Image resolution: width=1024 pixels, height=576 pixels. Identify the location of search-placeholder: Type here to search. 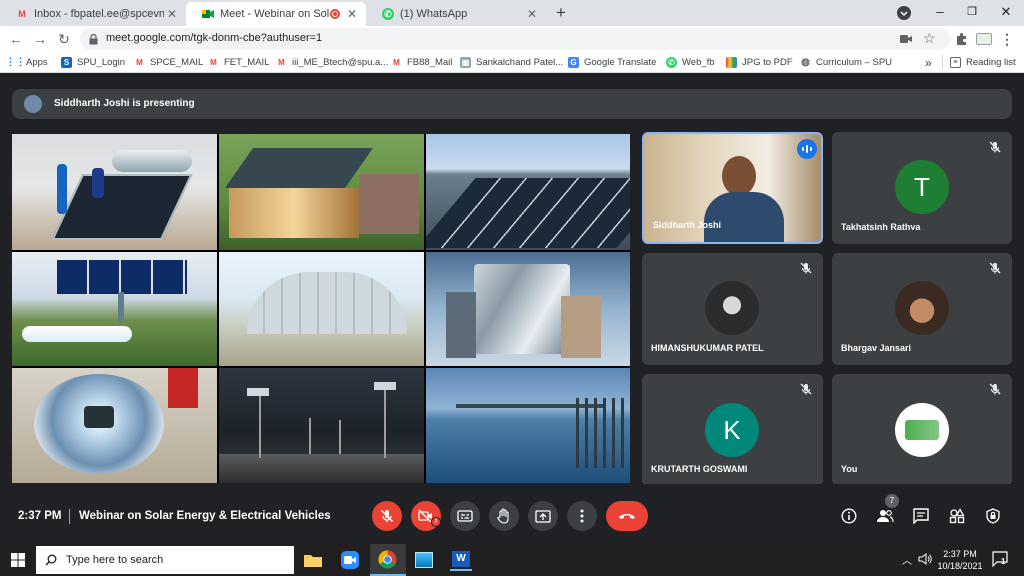
(115, 560).